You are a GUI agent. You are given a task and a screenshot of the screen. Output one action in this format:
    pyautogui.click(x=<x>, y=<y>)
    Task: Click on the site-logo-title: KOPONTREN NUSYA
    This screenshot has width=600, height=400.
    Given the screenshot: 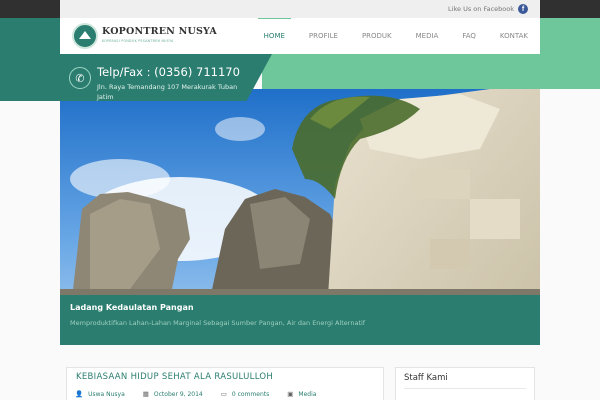 What is the action you would take?
    pyautogui.click(x=159, y=31)
    